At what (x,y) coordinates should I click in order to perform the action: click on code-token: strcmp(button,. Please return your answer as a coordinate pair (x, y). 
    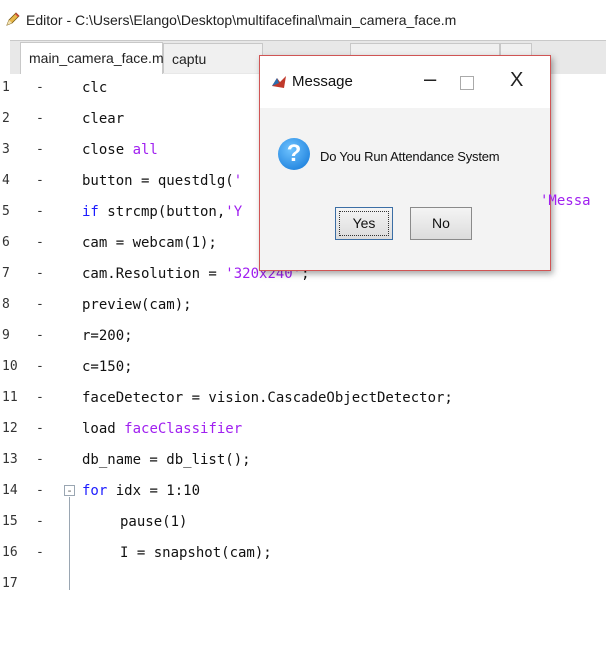
    Looking at the image, I should click on (162, 212).